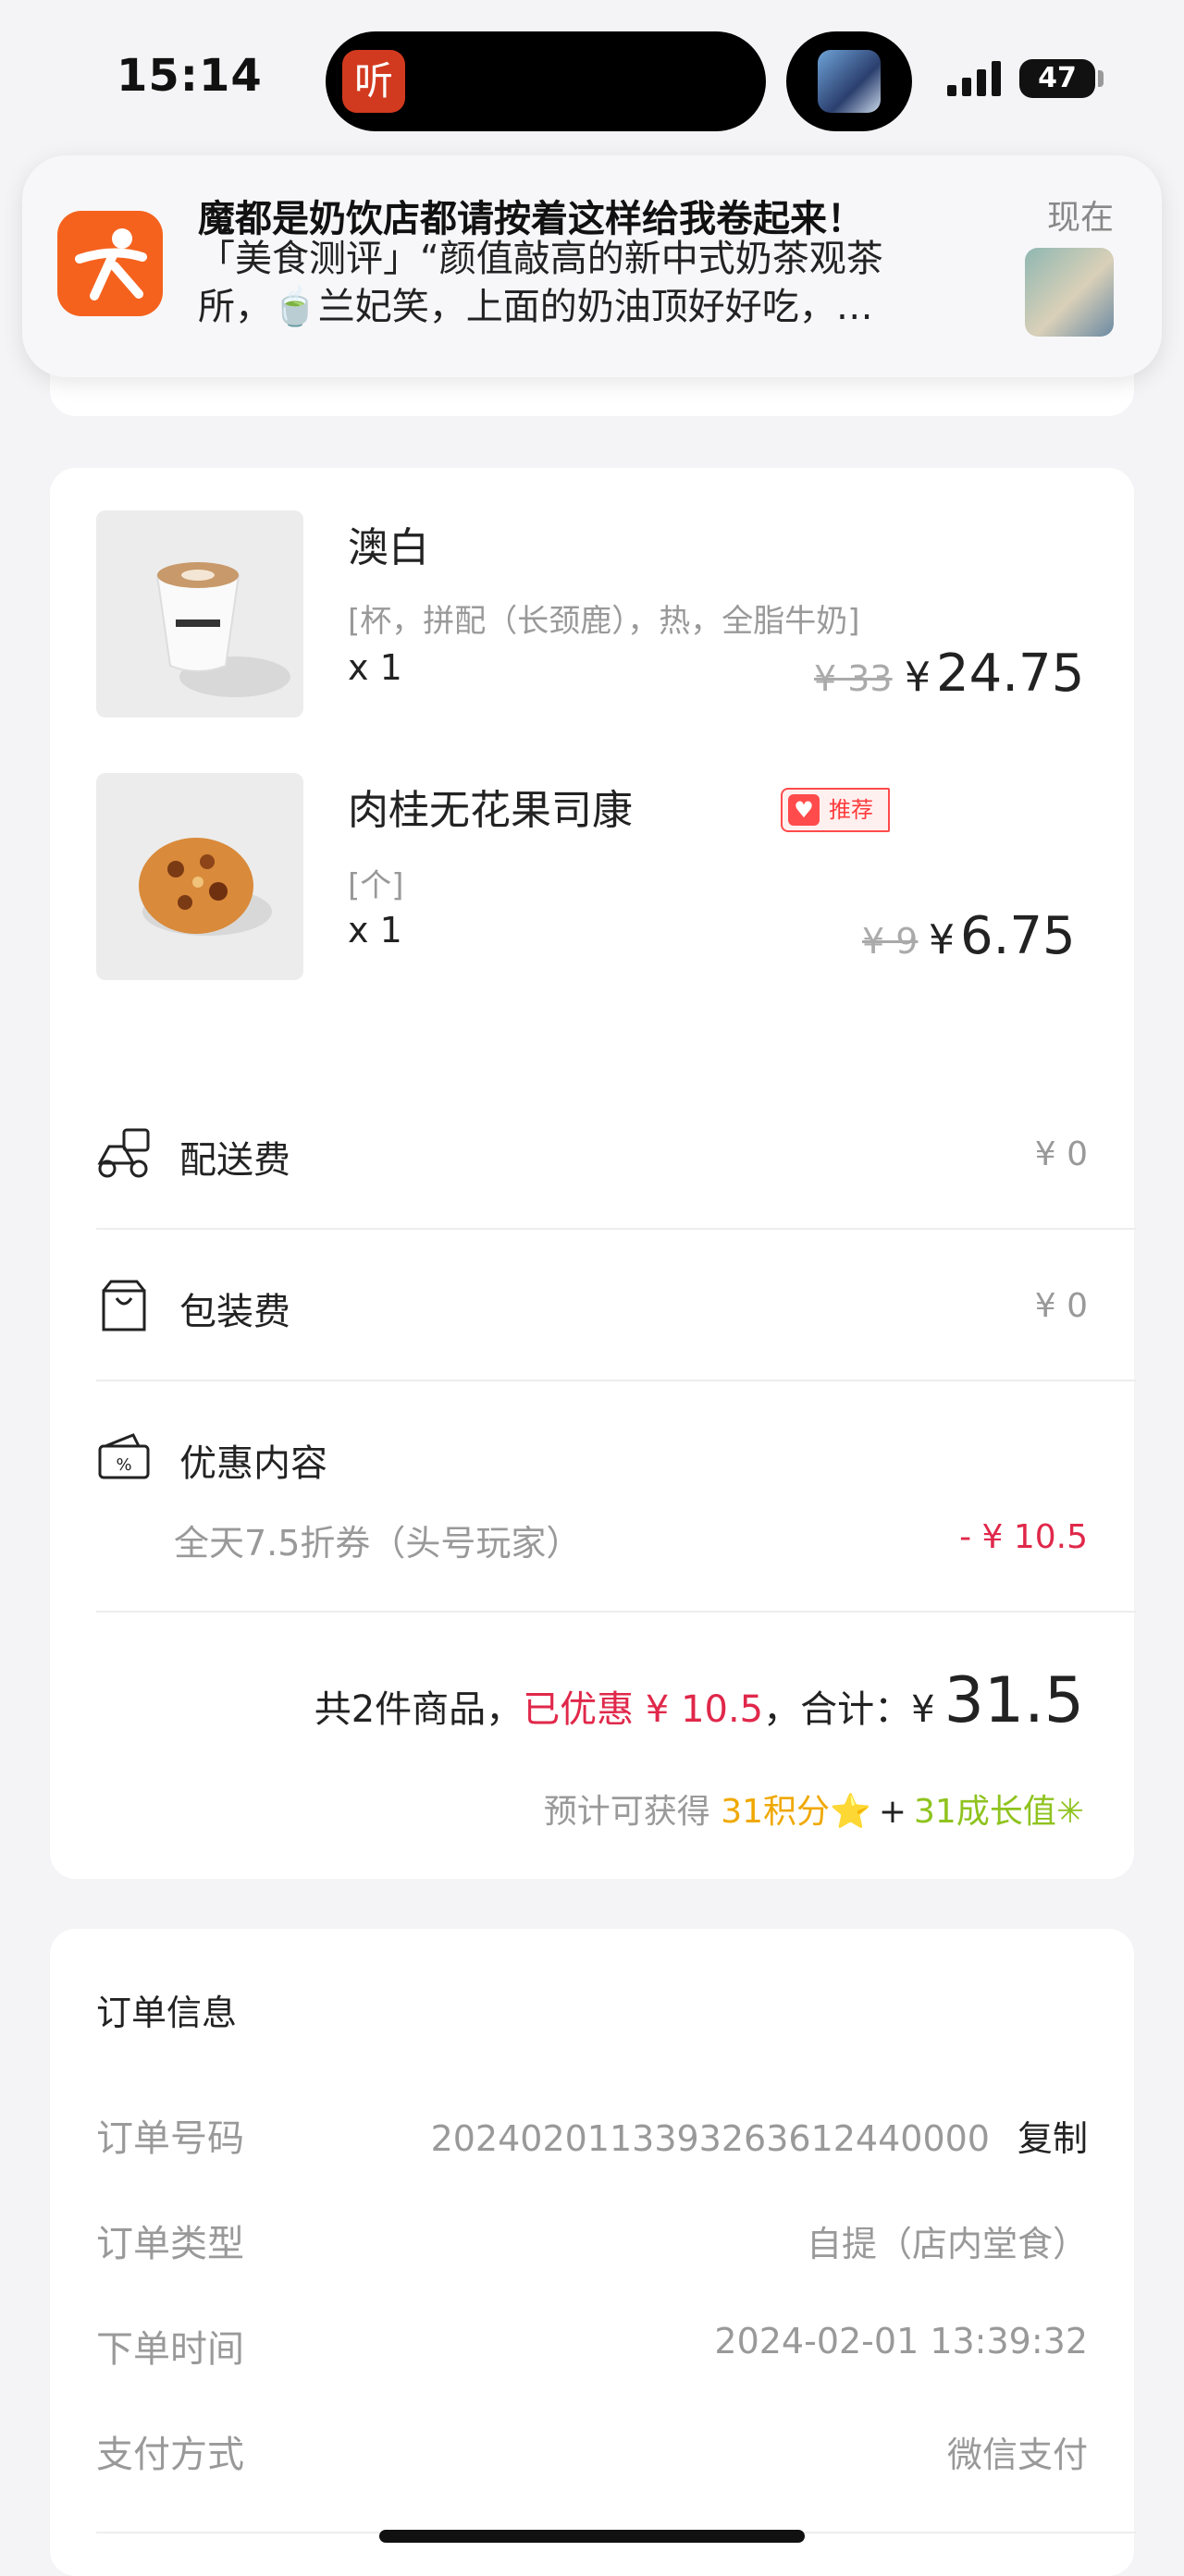 The image size is (1184, 2576). What do you see at coordinates (124, 1153) in the screenshot?
I see `delivery-scooter-icon` at bounding box center [124, 1153].